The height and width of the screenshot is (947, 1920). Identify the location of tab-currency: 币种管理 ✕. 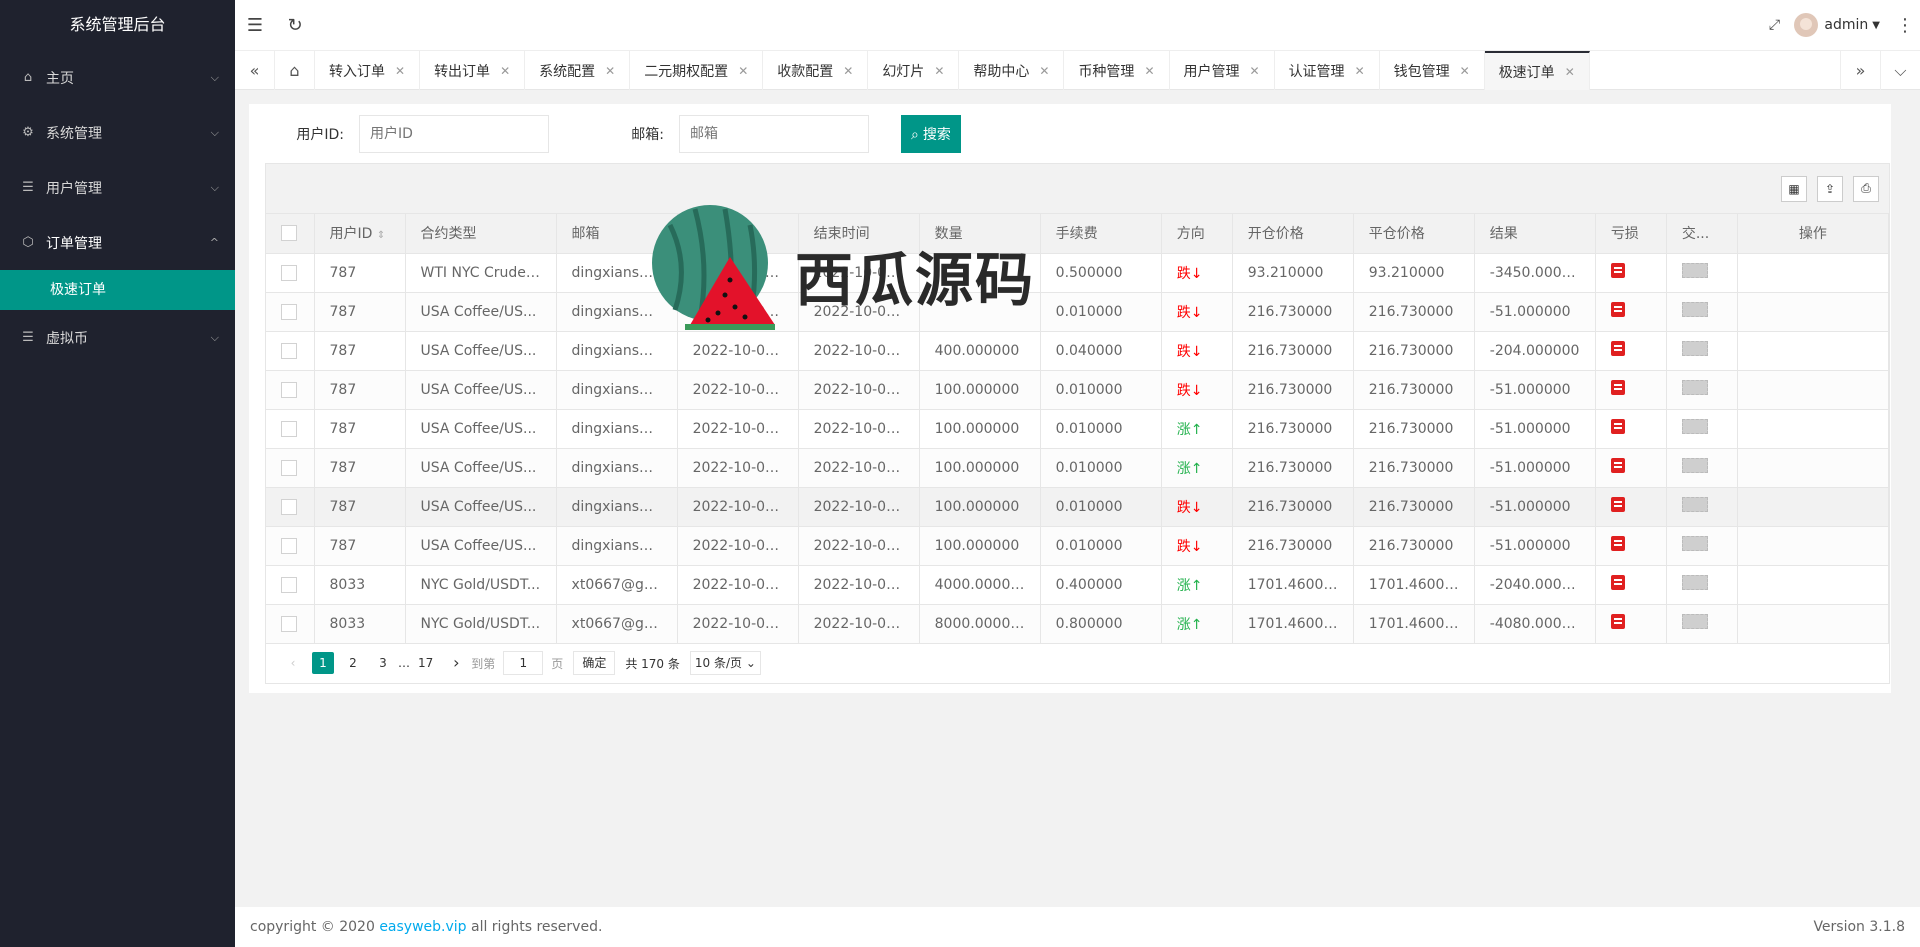
(1117, 70).